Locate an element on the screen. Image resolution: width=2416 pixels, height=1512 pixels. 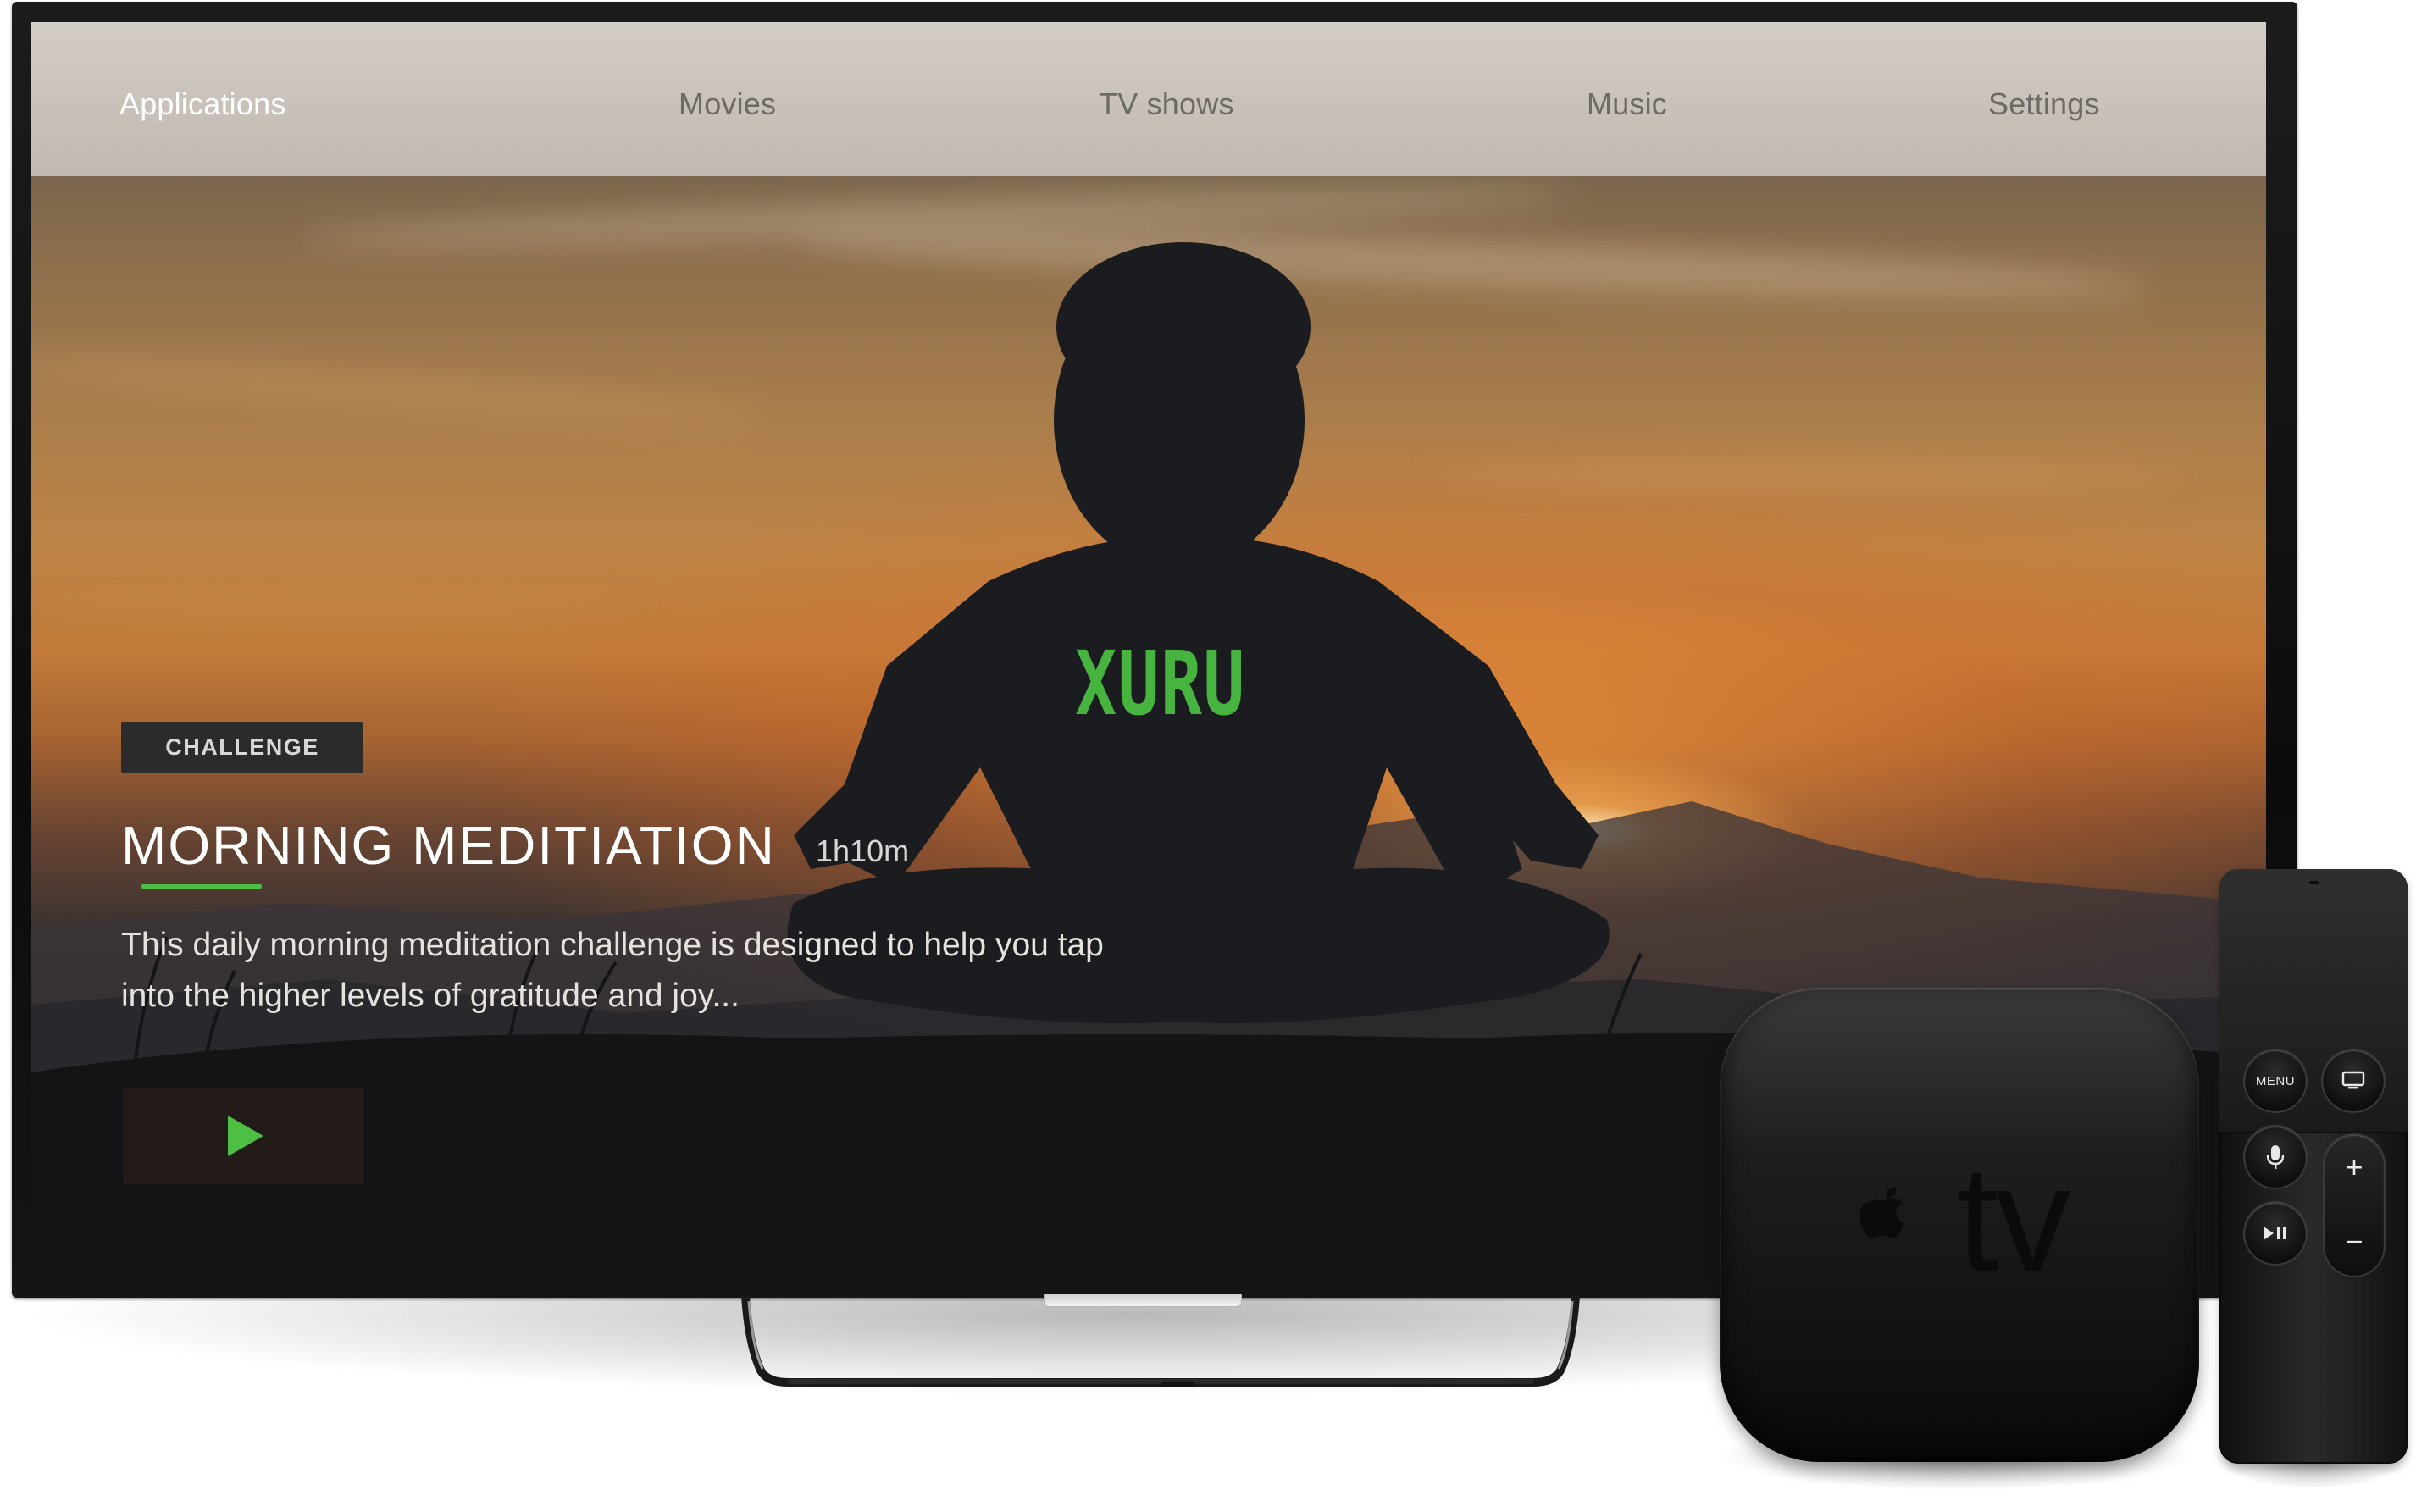
remote-indicator-light is located at coordinates (2314, 882).